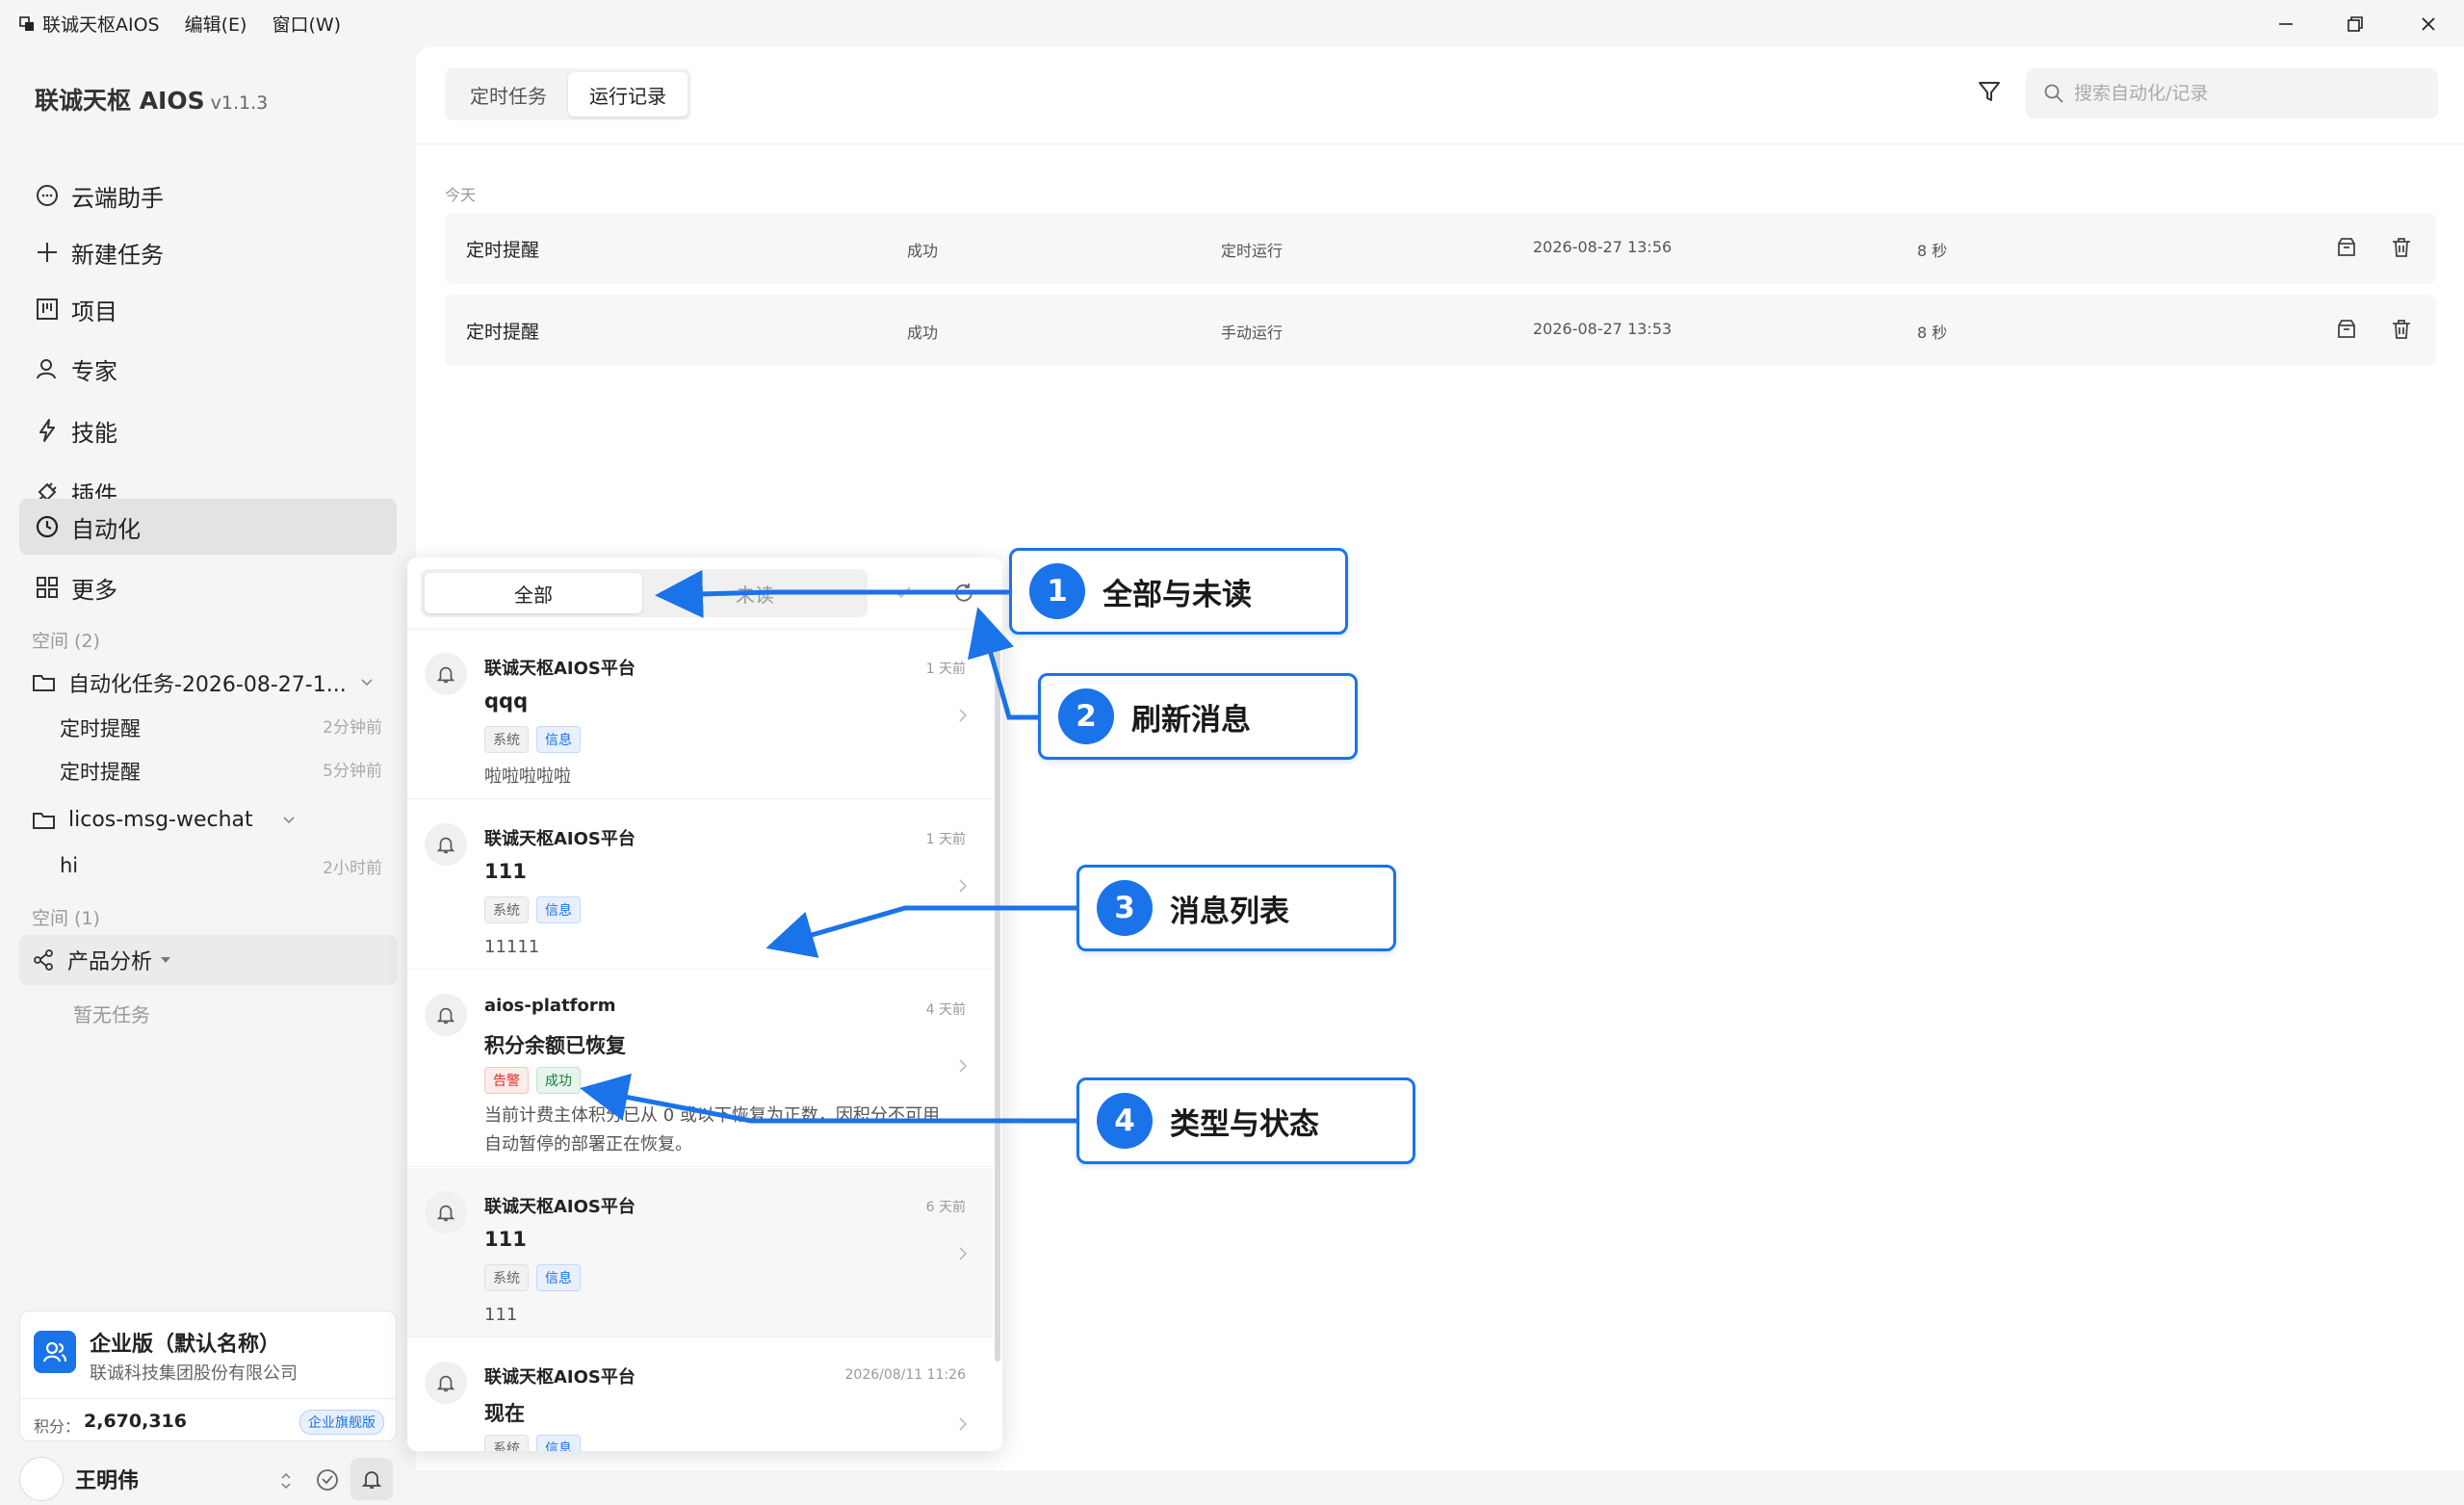 The height and width of the screenshot is (1505, 2464). I want to click on bell-icon, so click(371, 1480).